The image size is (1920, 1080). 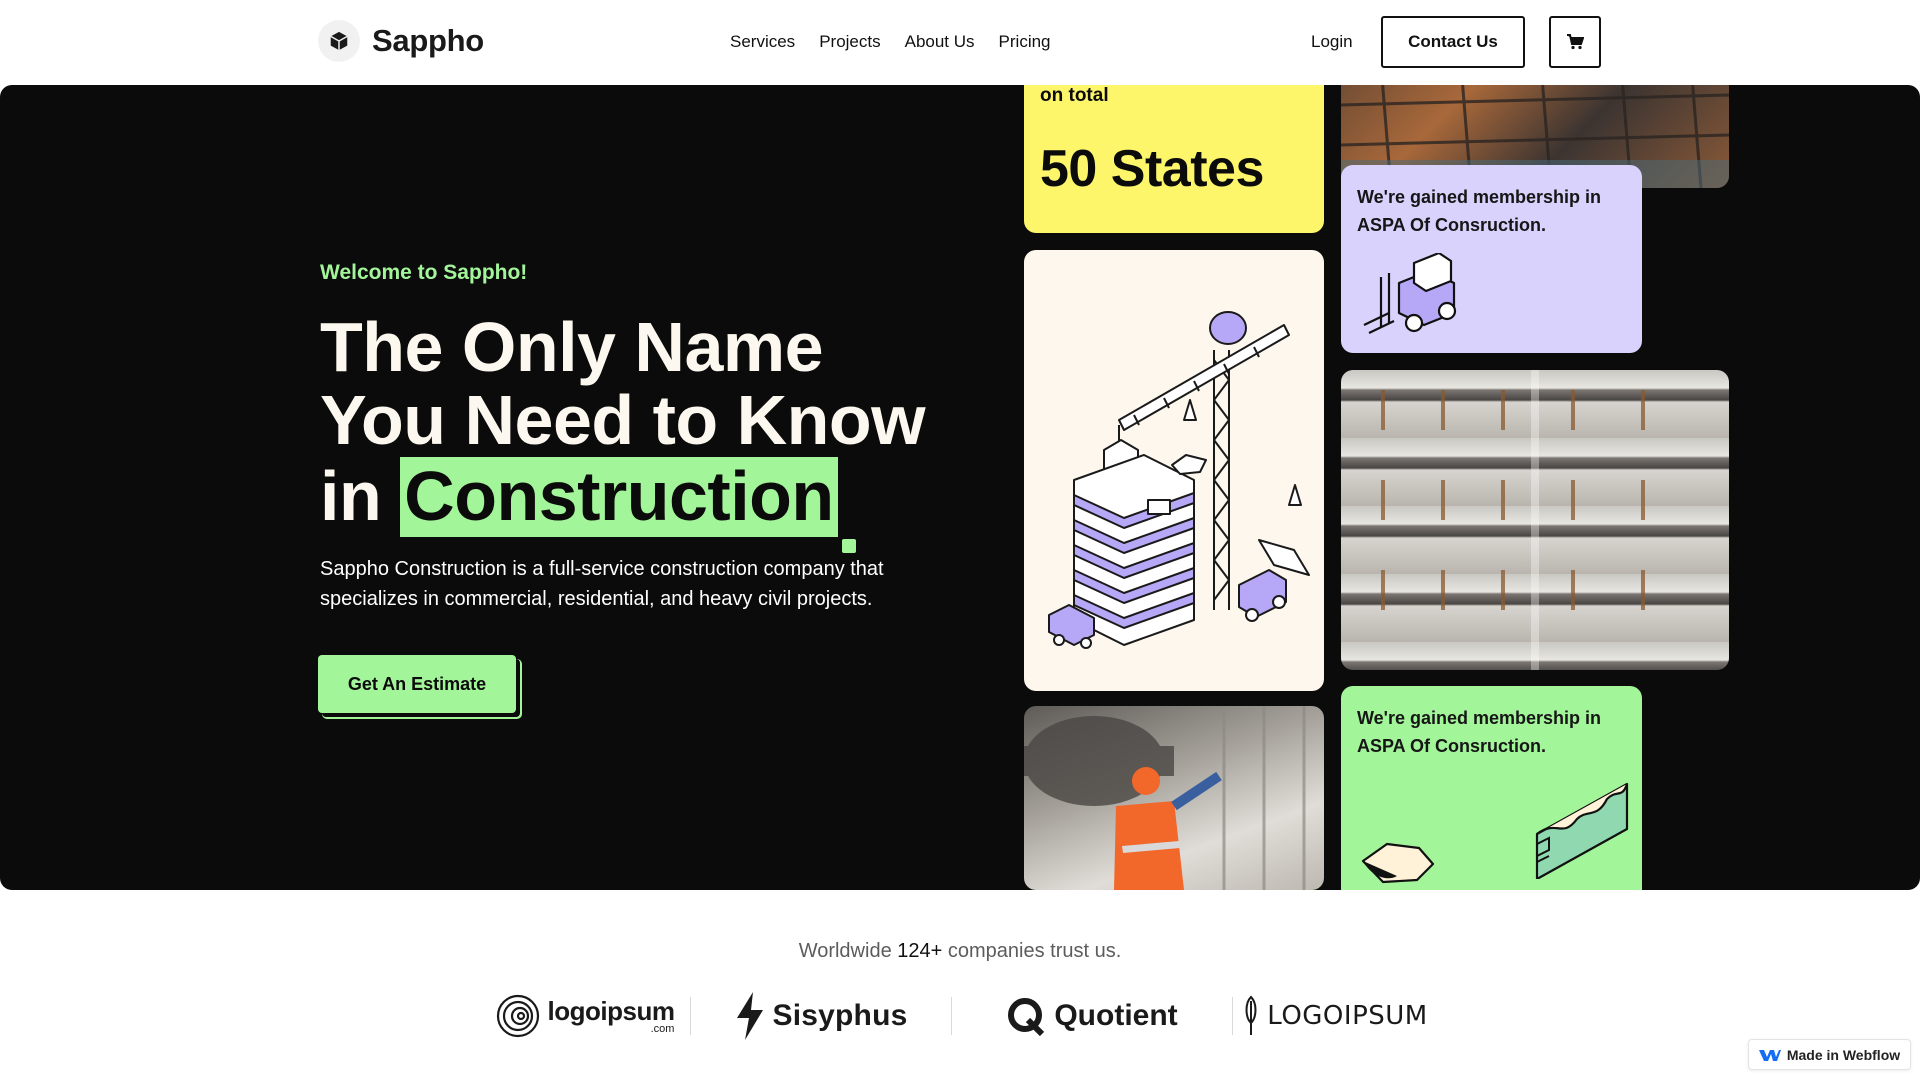 What do you see at coordinates (1535, 520) in the screenshot?
I see `building-floors-photo` at bounding box center [1535, 520].